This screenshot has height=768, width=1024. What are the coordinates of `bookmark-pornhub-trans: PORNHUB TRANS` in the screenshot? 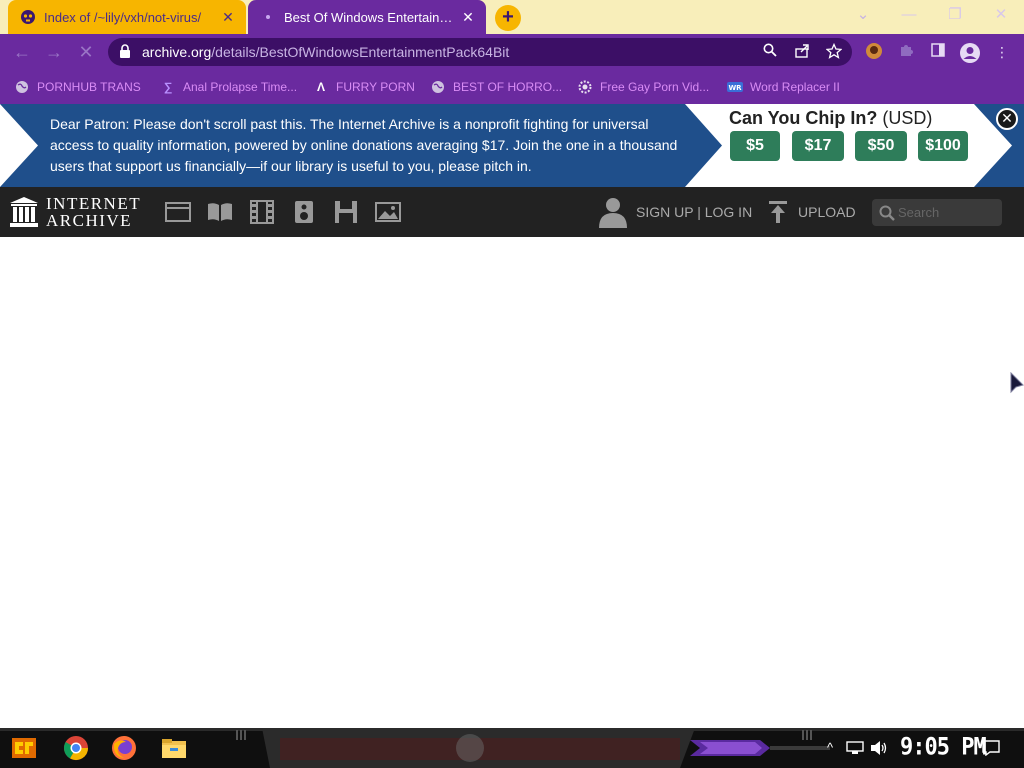 It's located at (77, 87).